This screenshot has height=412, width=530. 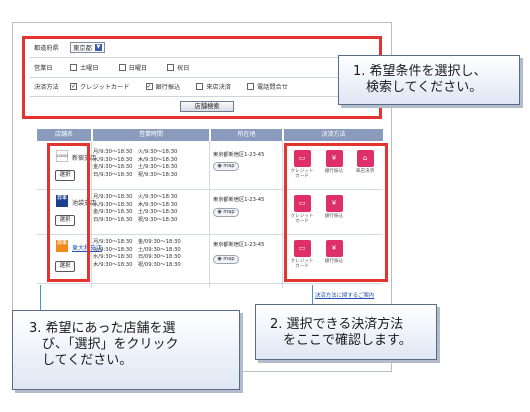 What do you see at coordinates (429, 80) in the screenshot?
I see `callout-step-1: 1. 希望条件を選択し、 検索してください。` at bounding box center [429, 80].